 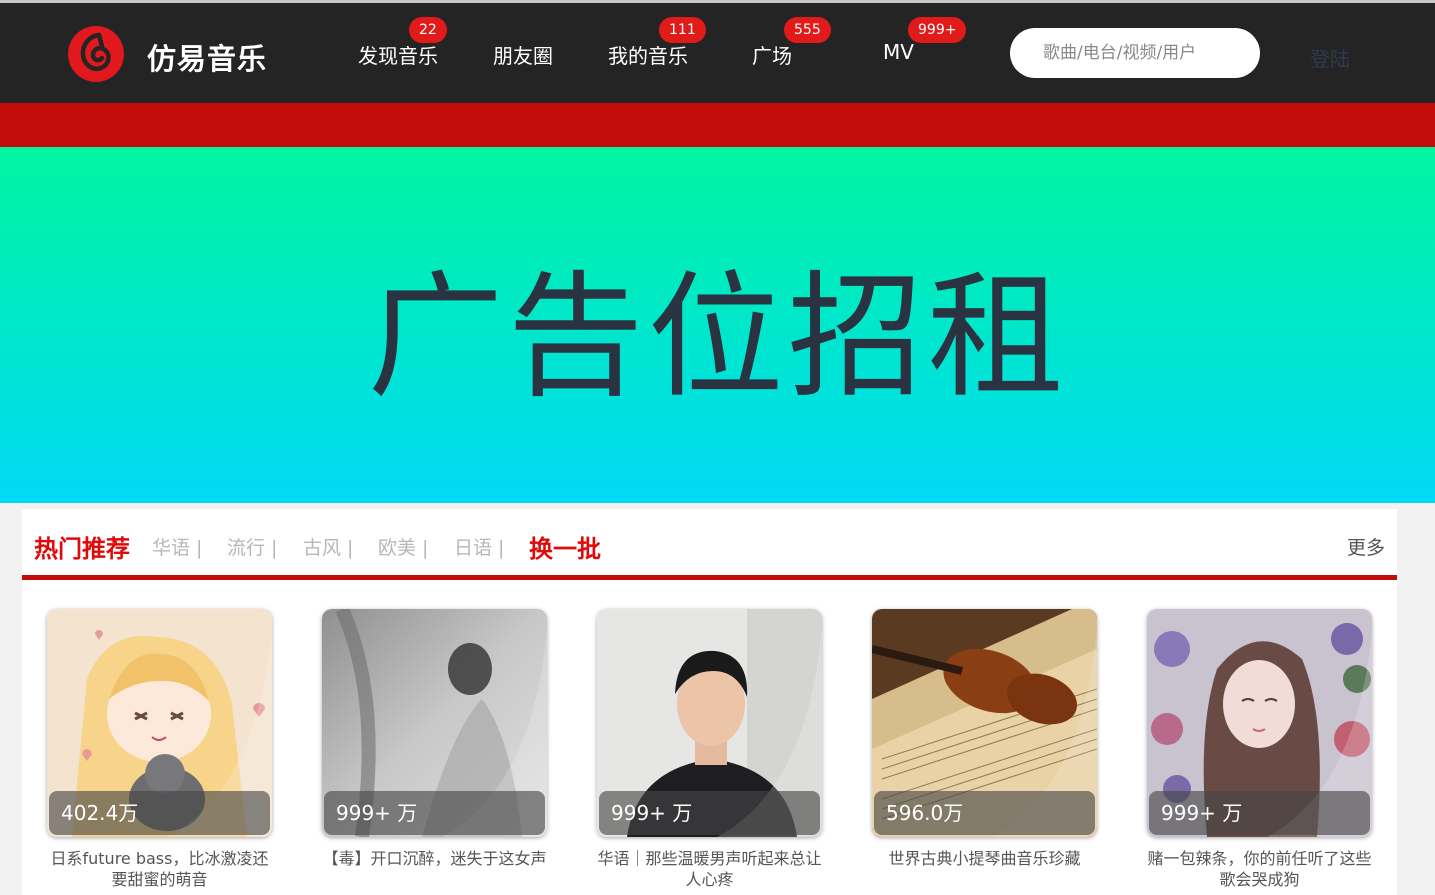 I want to click on playlist-cover: 596.0万, so click(x=984, y=723).